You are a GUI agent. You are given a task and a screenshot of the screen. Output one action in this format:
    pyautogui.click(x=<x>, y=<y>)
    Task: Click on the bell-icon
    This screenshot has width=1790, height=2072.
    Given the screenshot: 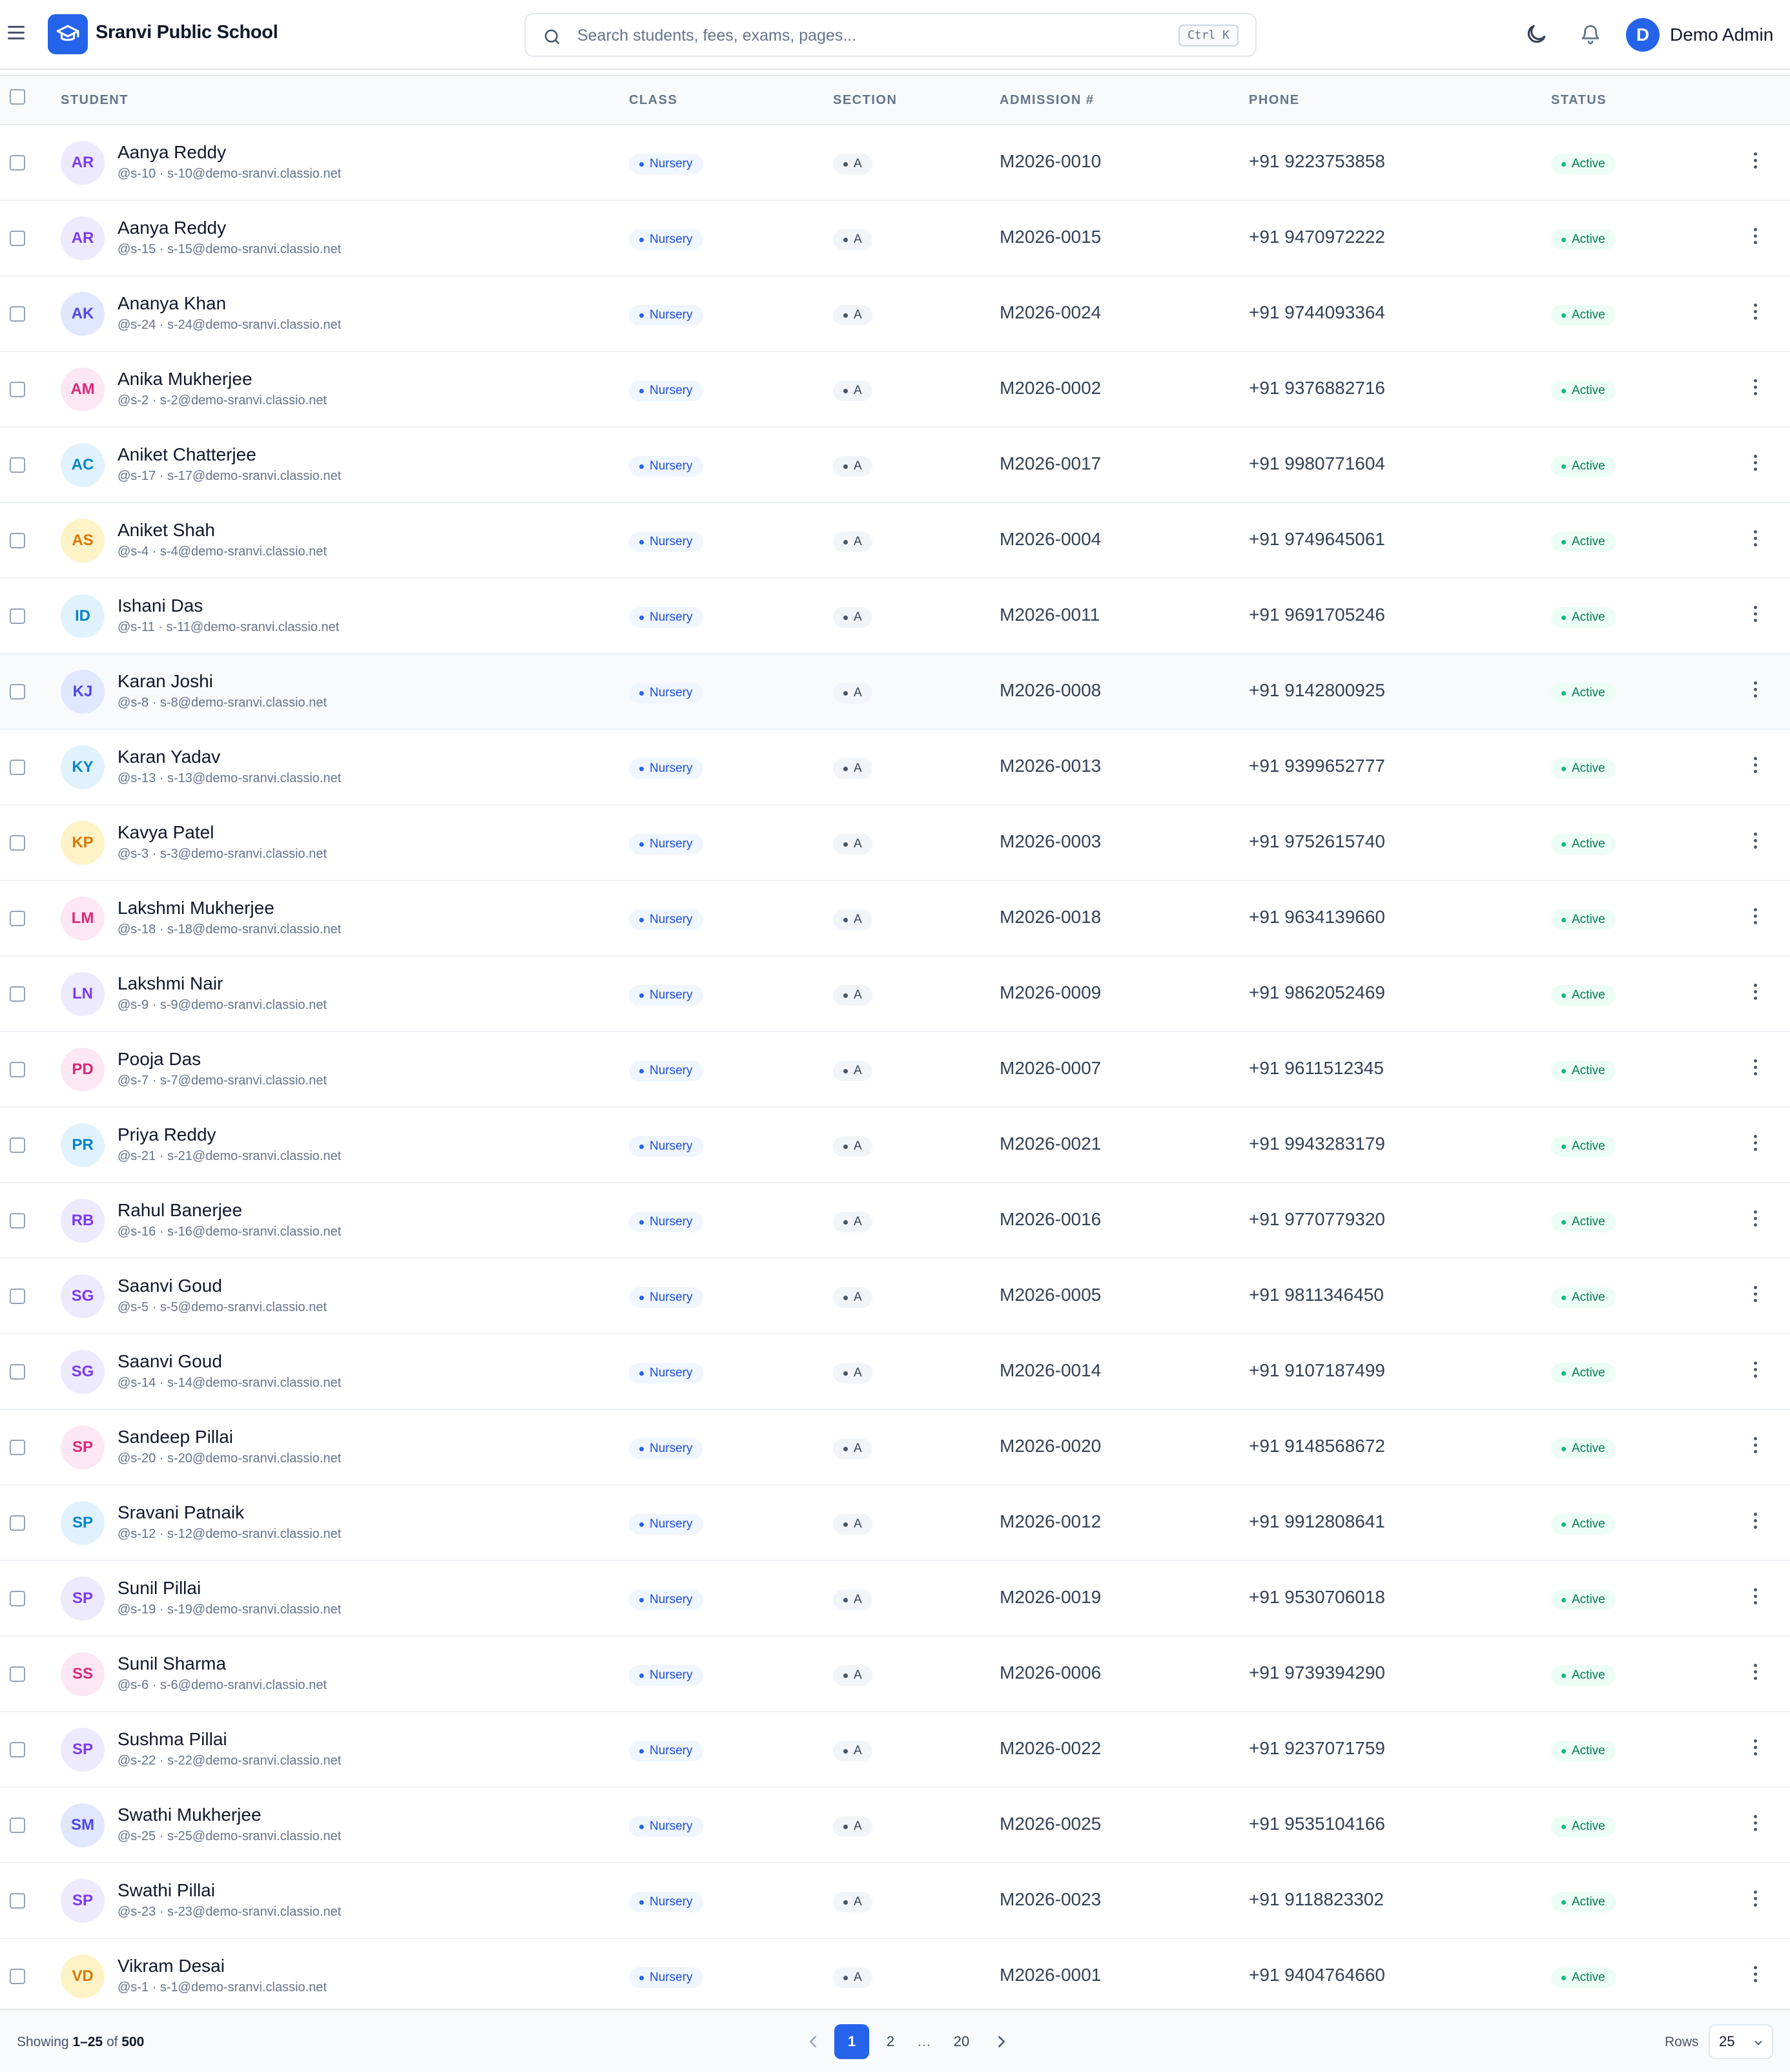 What is the action you would take?
    pyautogui.click(x=1590, y=34)
    